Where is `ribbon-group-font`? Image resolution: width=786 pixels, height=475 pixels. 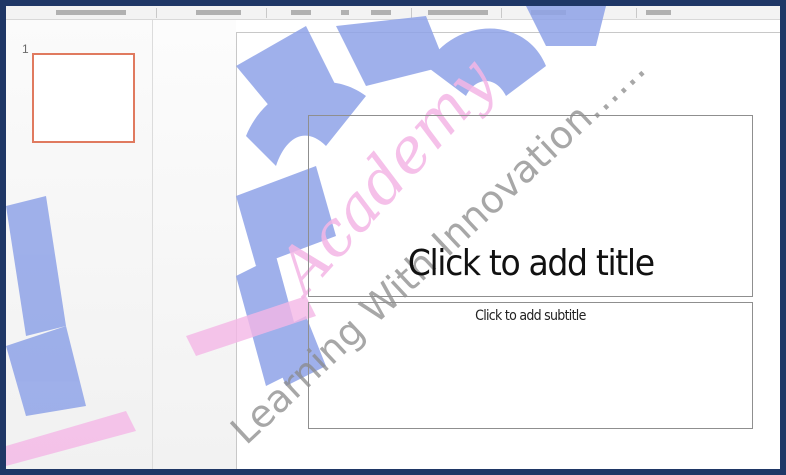 ribbon-group-font is located at coordinates (301, 12).